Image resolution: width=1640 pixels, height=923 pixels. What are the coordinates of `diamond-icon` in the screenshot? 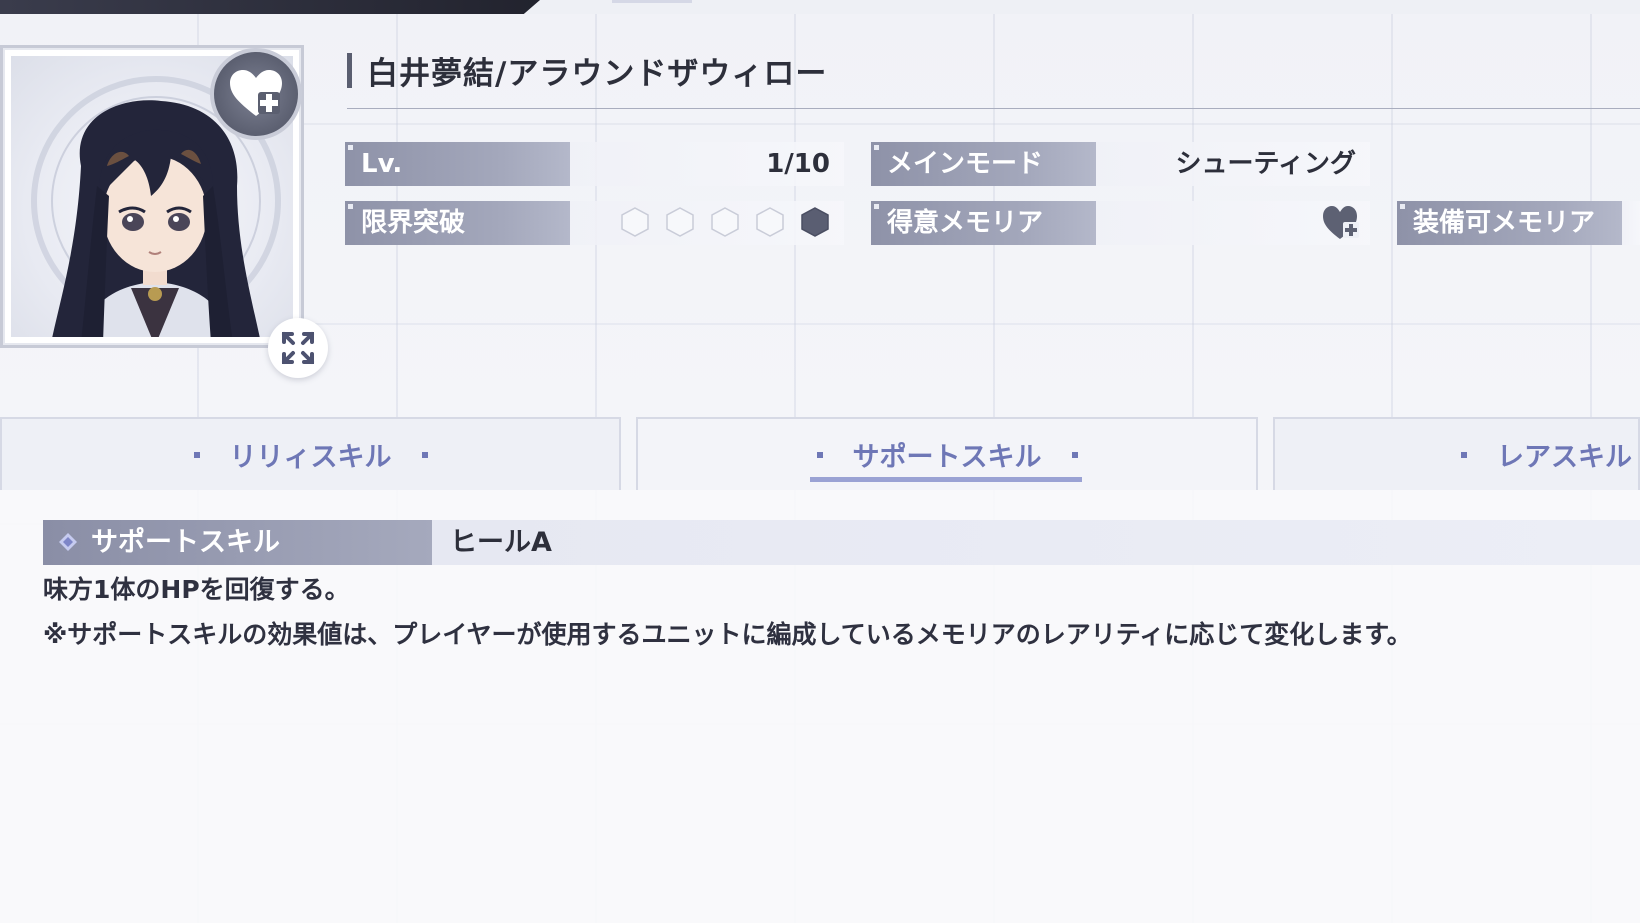 It's located at (68, 542).